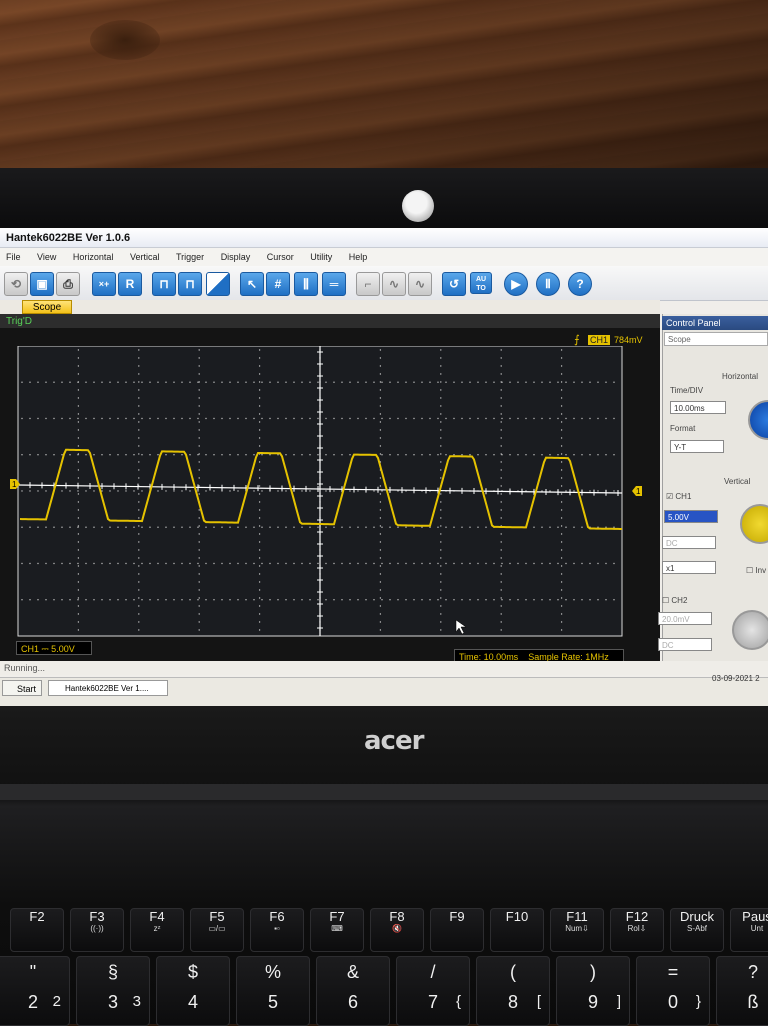  I want to click on menu-trigger: Trigger, so click(190, 257).